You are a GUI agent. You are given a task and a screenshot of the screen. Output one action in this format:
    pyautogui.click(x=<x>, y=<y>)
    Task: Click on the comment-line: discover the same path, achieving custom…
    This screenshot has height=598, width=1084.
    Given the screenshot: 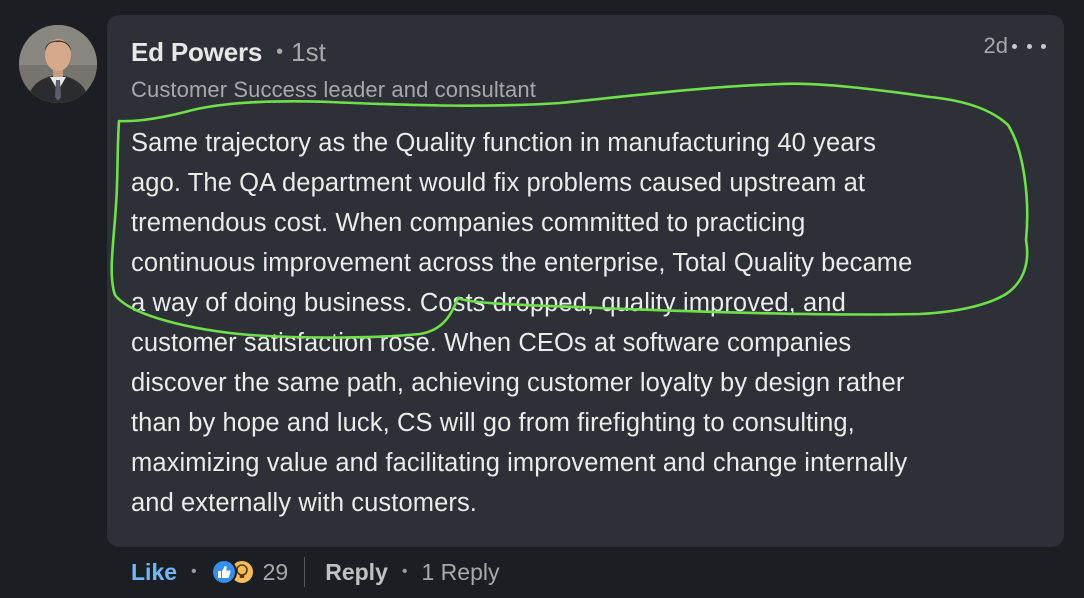 What is the action you would take?
    pyautogui.click(x=518, y=383)
    